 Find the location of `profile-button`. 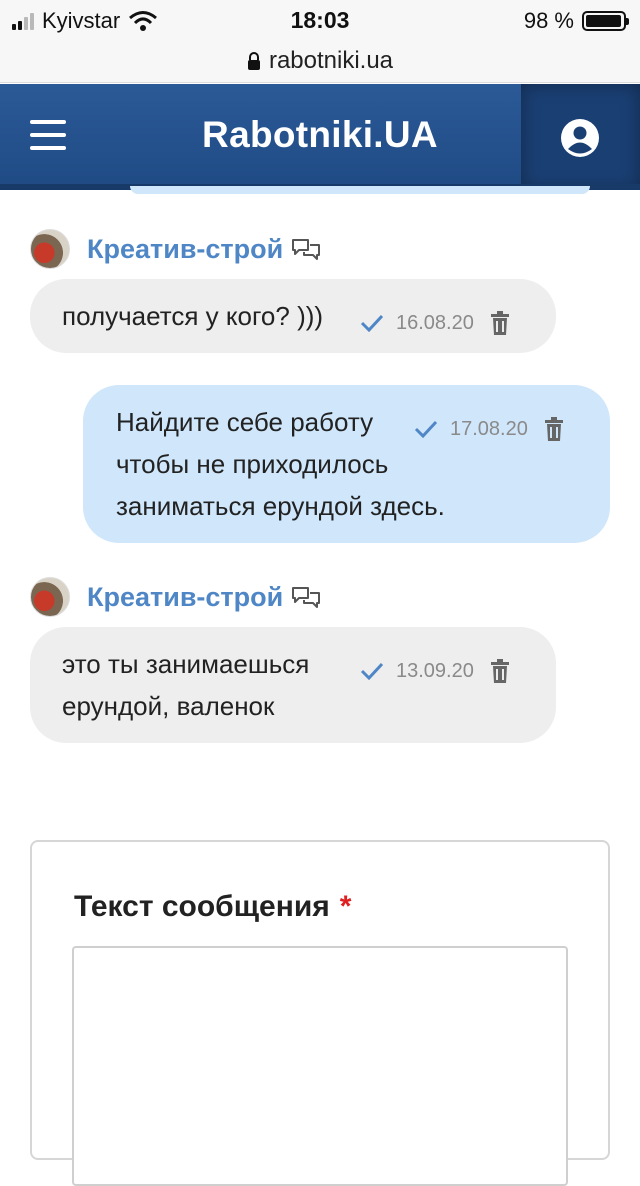

profile-button is located at coordinates (580, 137).